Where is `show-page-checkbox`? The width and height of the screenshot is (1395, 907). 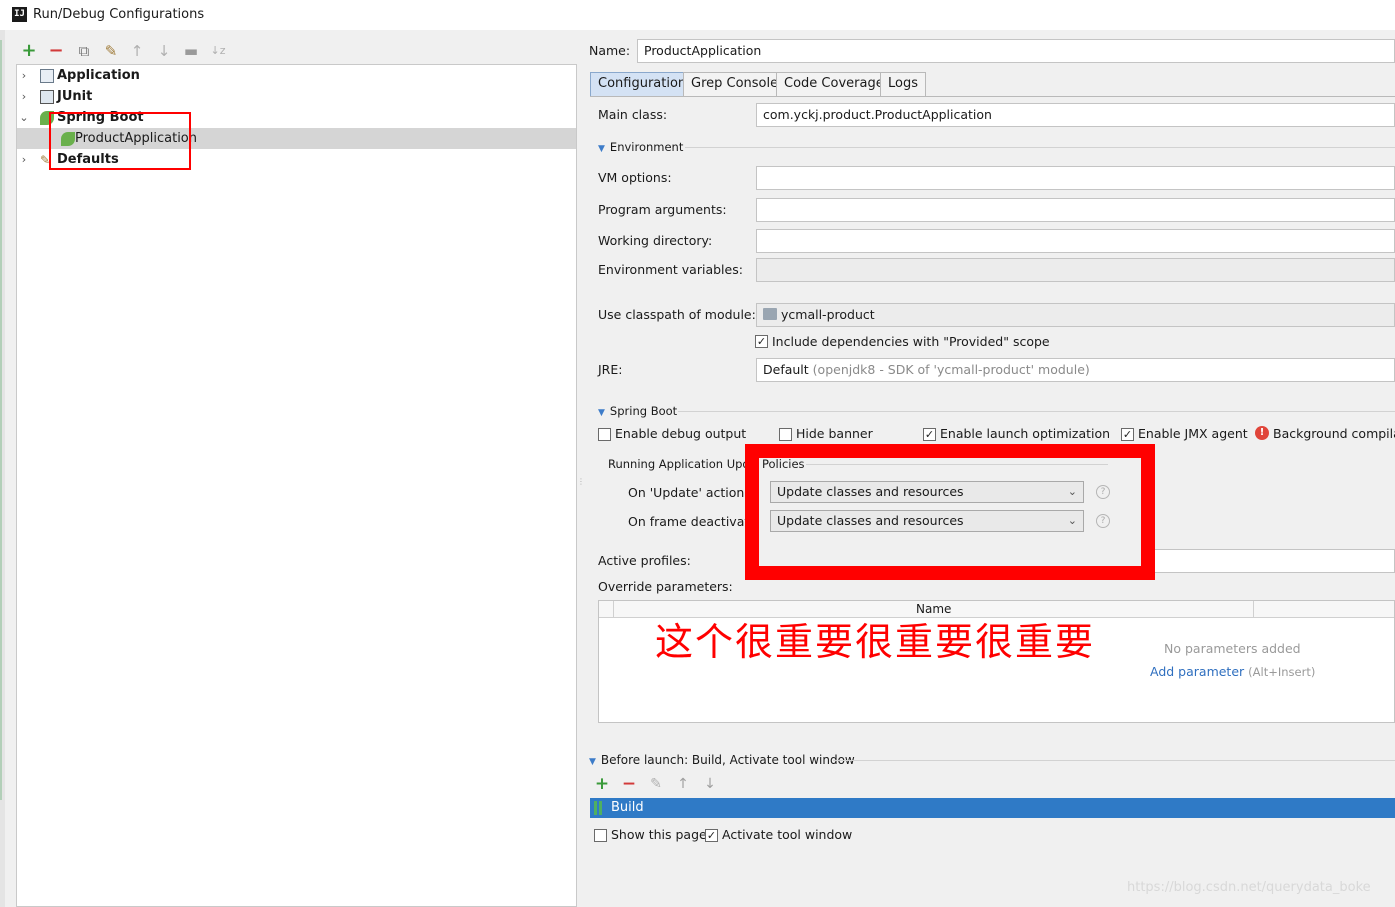
show-page-checkbox is located at coordinates (600, 835).